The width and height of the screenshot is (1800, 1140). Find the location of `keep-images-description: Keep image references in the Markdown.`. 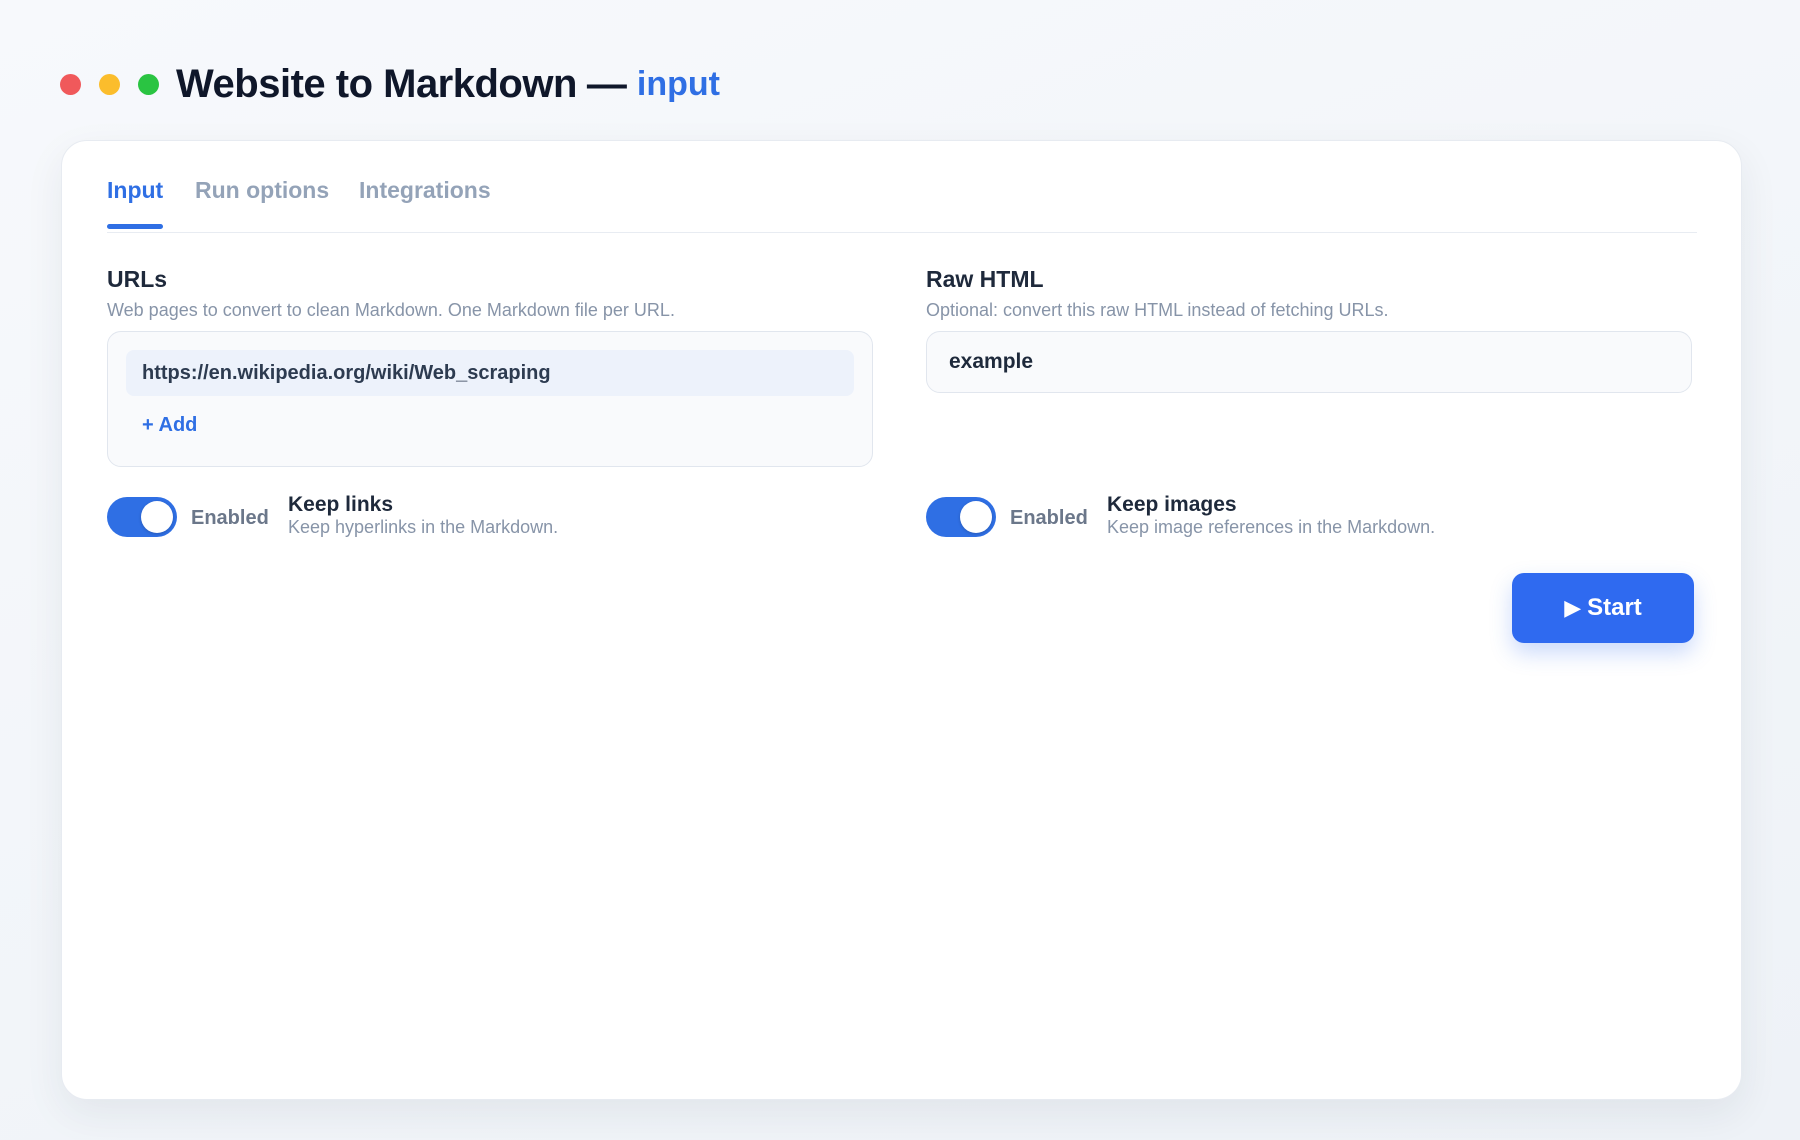

keep-images-description: Keep image references in the Markdown. is located at coordinates (1271, 527).